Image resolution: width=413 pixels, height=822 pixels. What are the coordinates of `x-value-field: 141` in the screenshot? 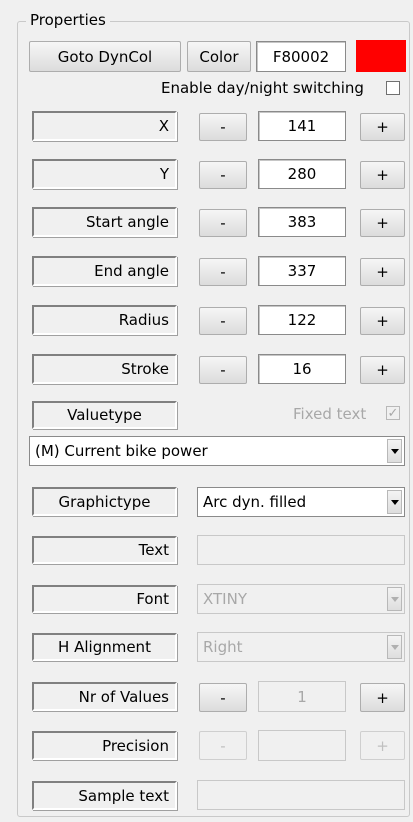 It's located at (302, 126).